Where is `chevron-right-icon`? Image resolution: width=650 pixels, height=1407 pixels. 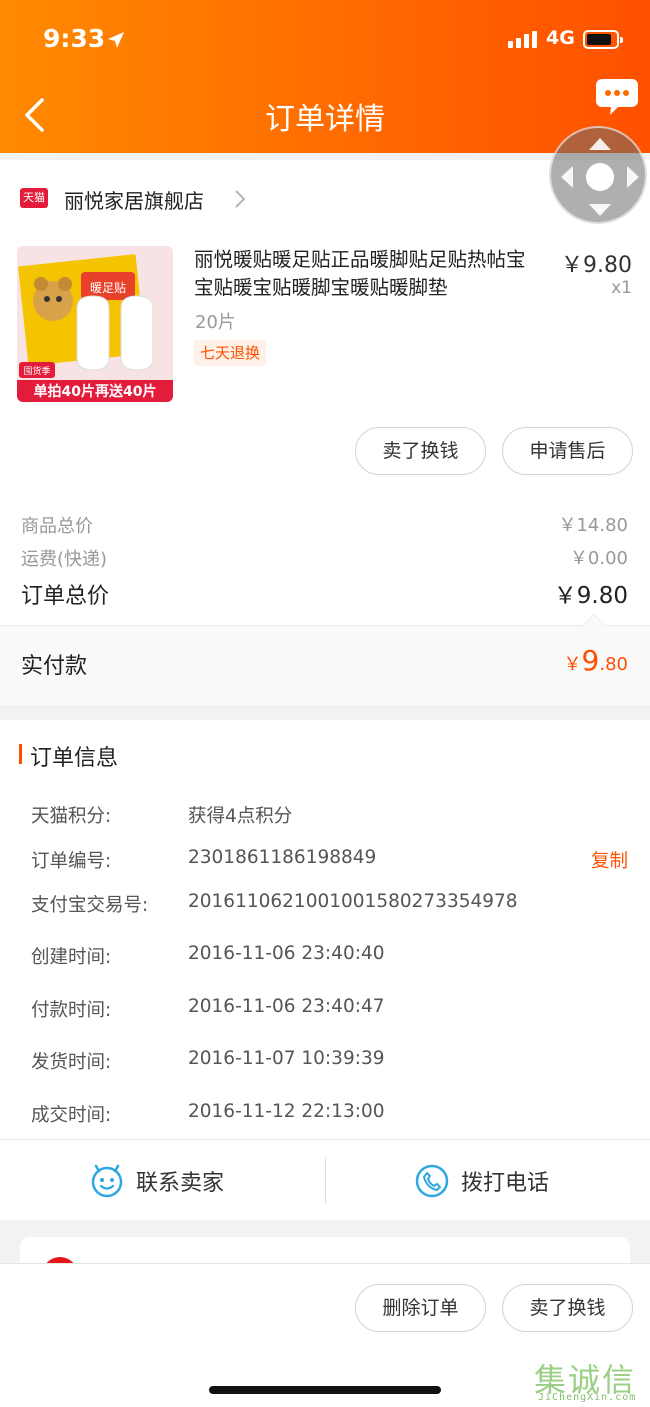 chevron-right-icon is located at coordinates (240, 199).